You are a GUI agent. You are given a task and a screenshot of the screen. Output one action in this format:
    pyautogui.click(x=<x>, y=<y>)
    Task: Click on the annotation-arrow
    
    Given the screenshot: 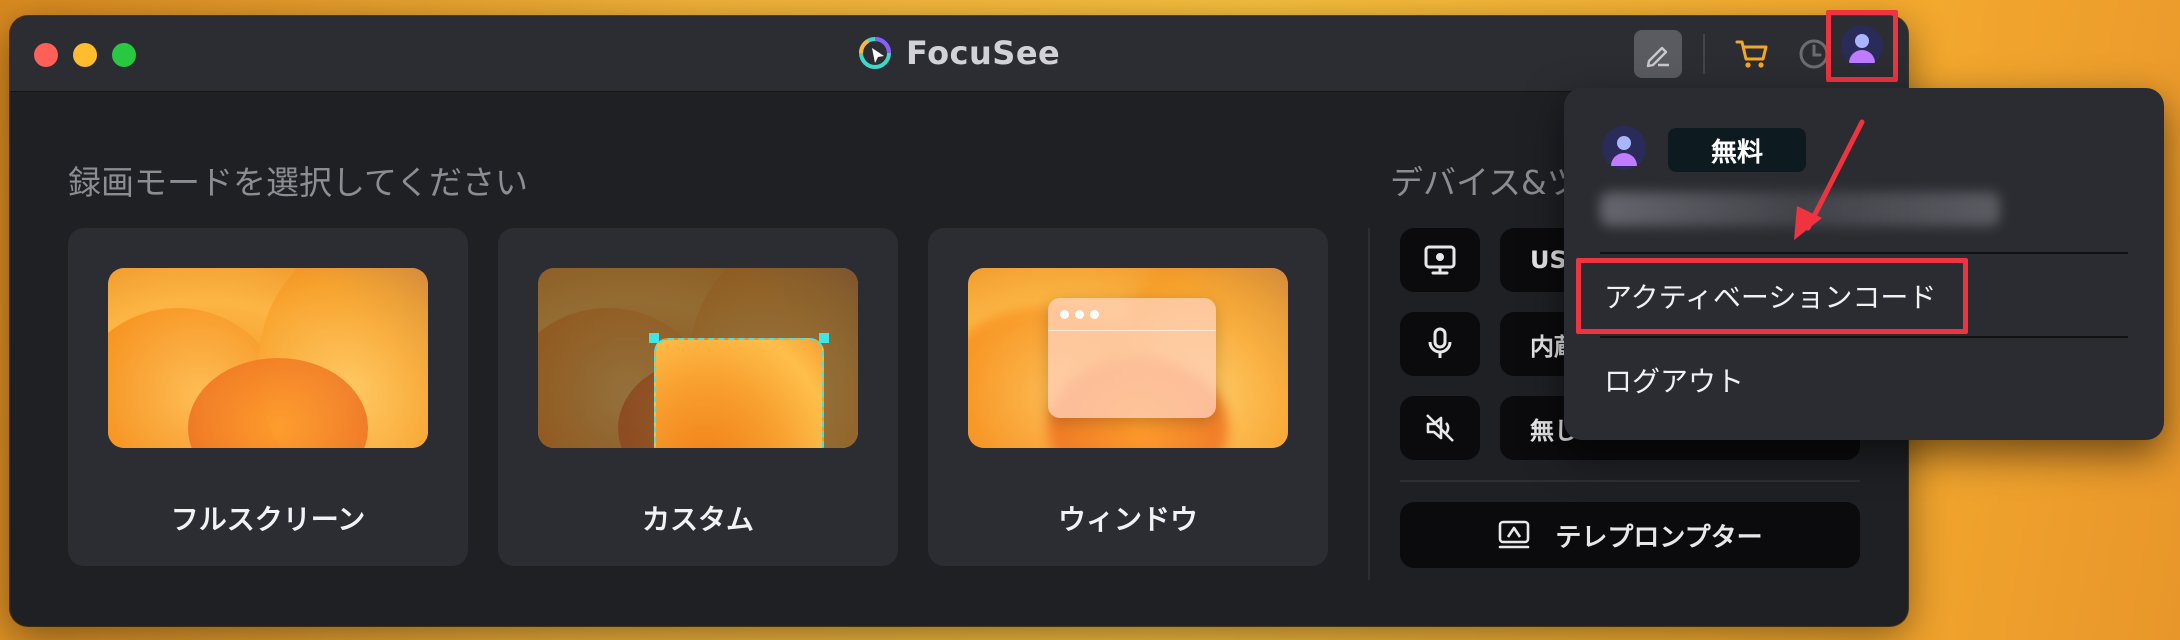 What is the action you would take?
    pyautogui.click(x=1829, y=179)
    